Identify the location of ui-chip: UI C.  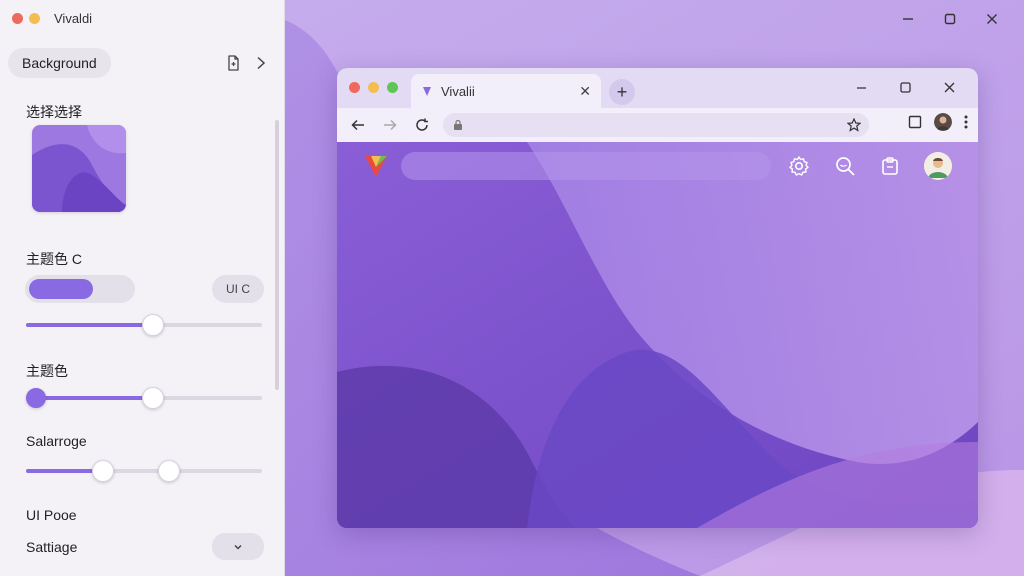
(238, 289).